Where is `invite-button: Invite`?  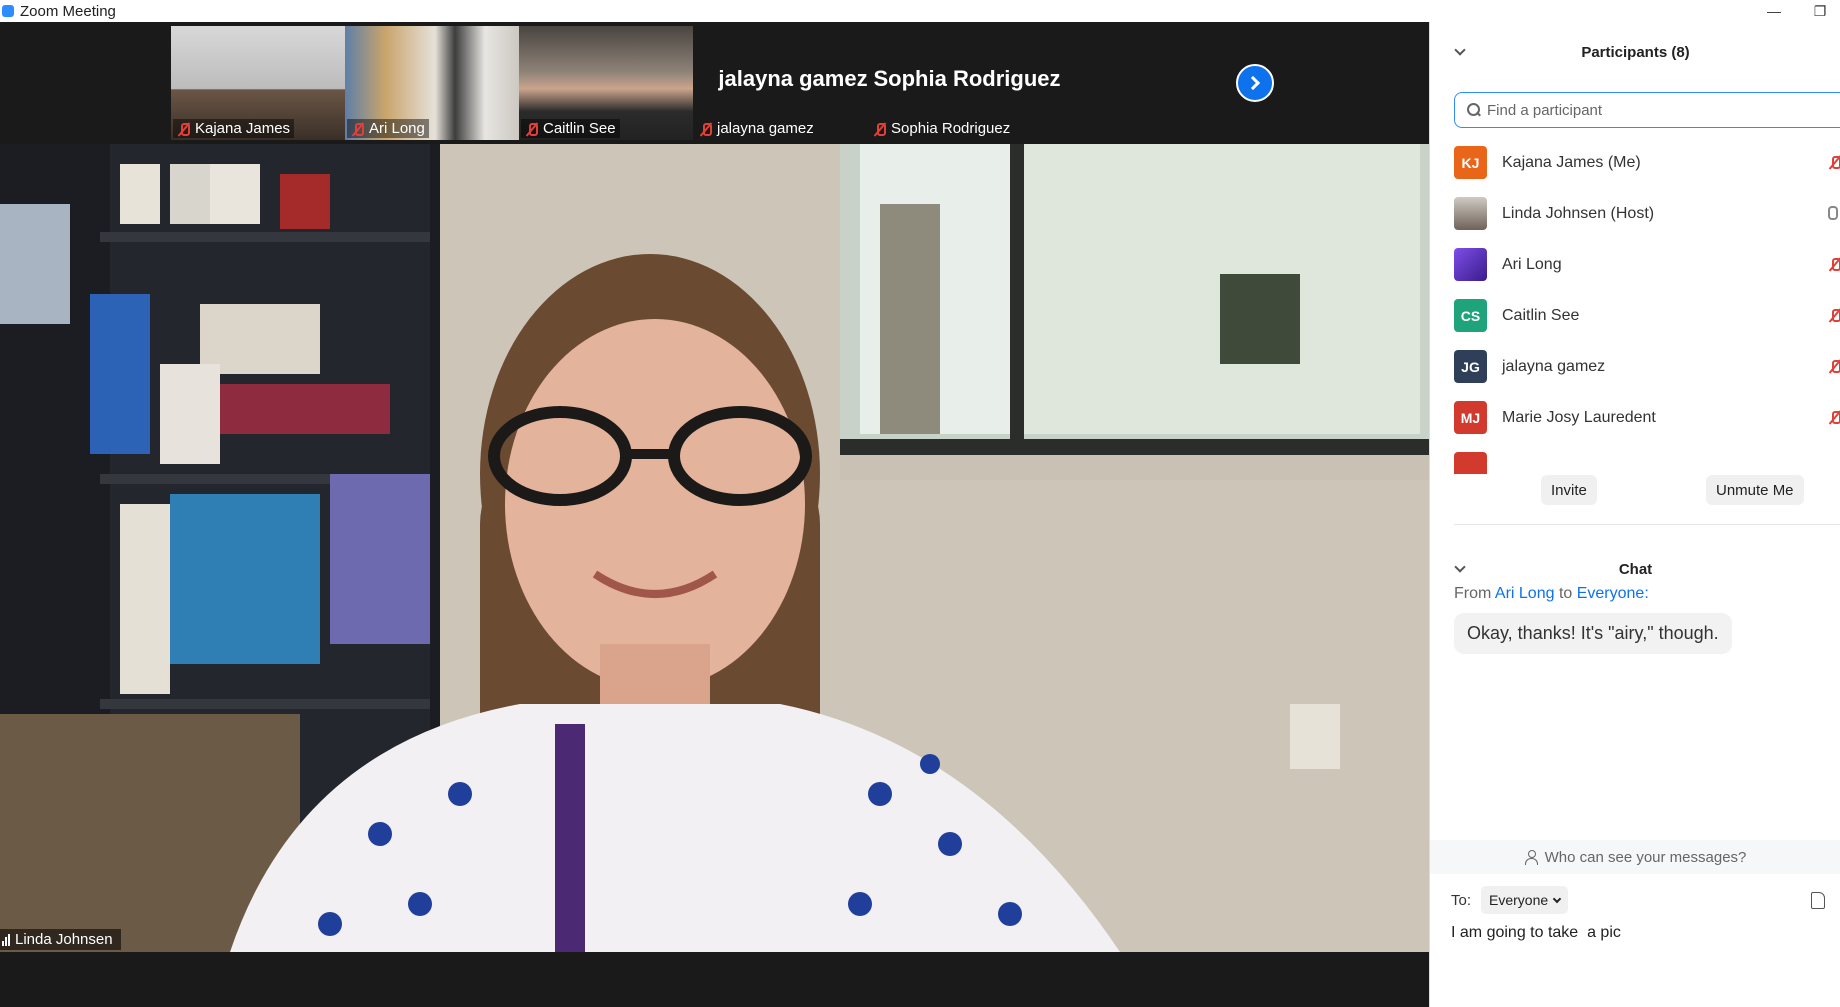
invite-button: Invite is located at coordinates (1569, 490).